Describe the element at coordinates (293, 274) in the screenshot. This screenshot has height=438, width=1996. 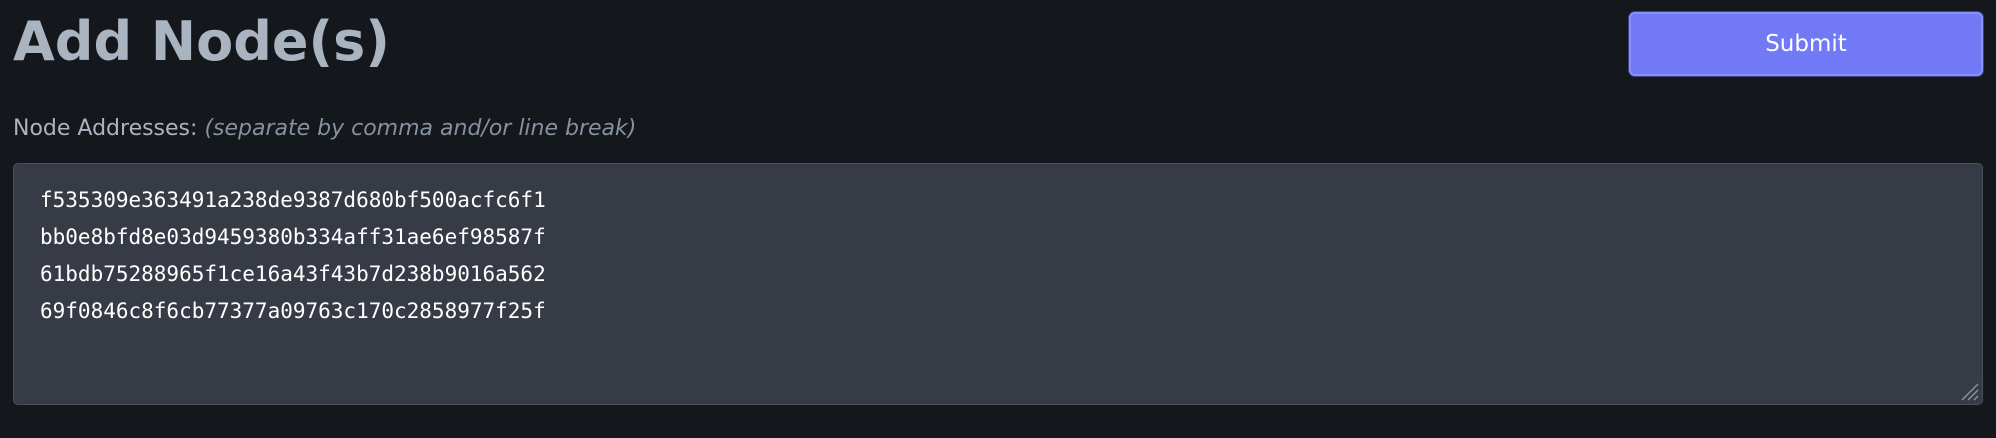
I see `address-line: 61bdb75288965f1ce16a43f43b7d238b9016a562` at that location.